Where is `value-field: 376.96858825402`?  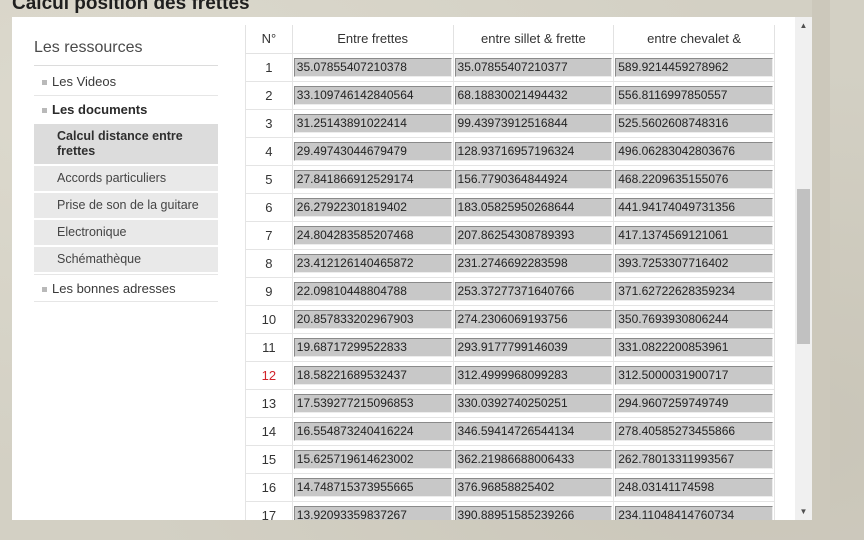 value-field: 376.96858825402 is located at coordinates (533, 487).